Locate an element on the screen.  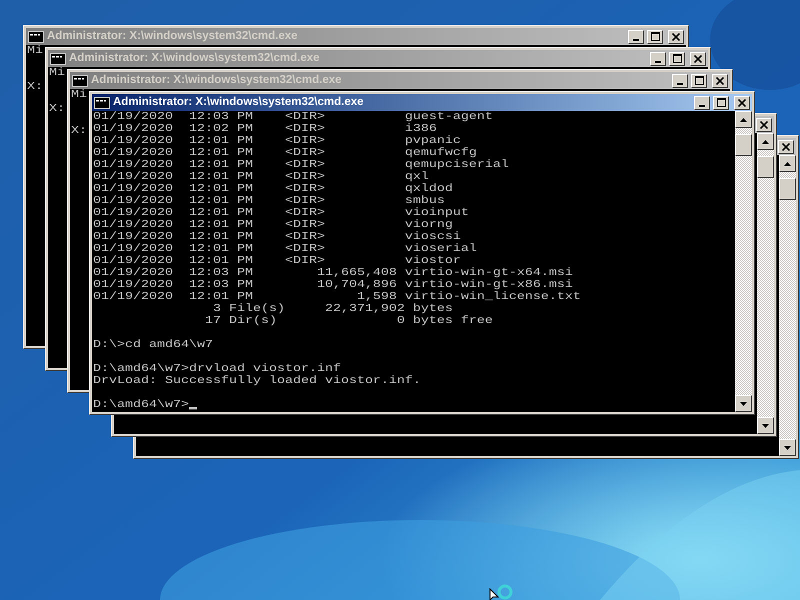
console-line: DrvLoad: Successfully loaded viostor.inf. is located at coordinates (257, 381).